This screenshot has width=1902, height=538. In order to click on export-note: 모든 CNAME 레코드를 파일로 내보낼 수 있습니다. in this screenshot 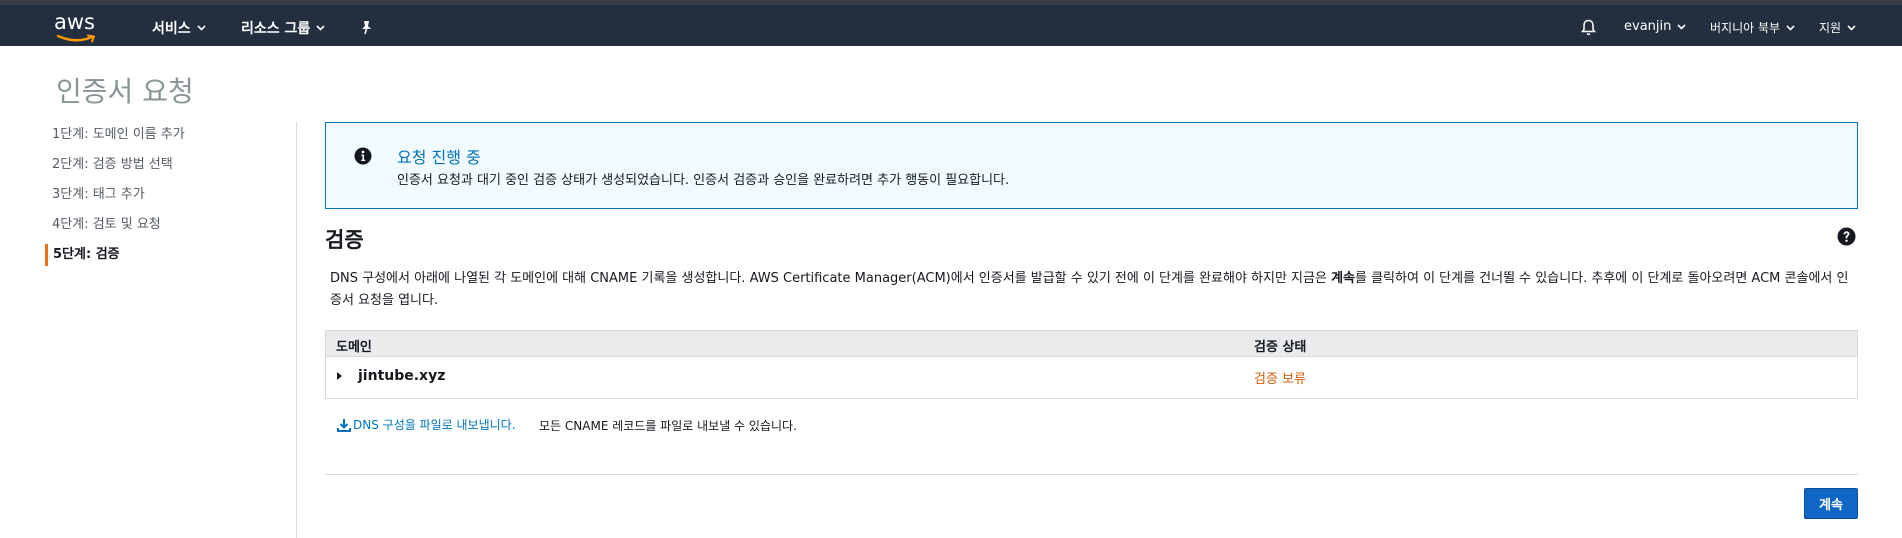, I will do `click(668, 426)`.